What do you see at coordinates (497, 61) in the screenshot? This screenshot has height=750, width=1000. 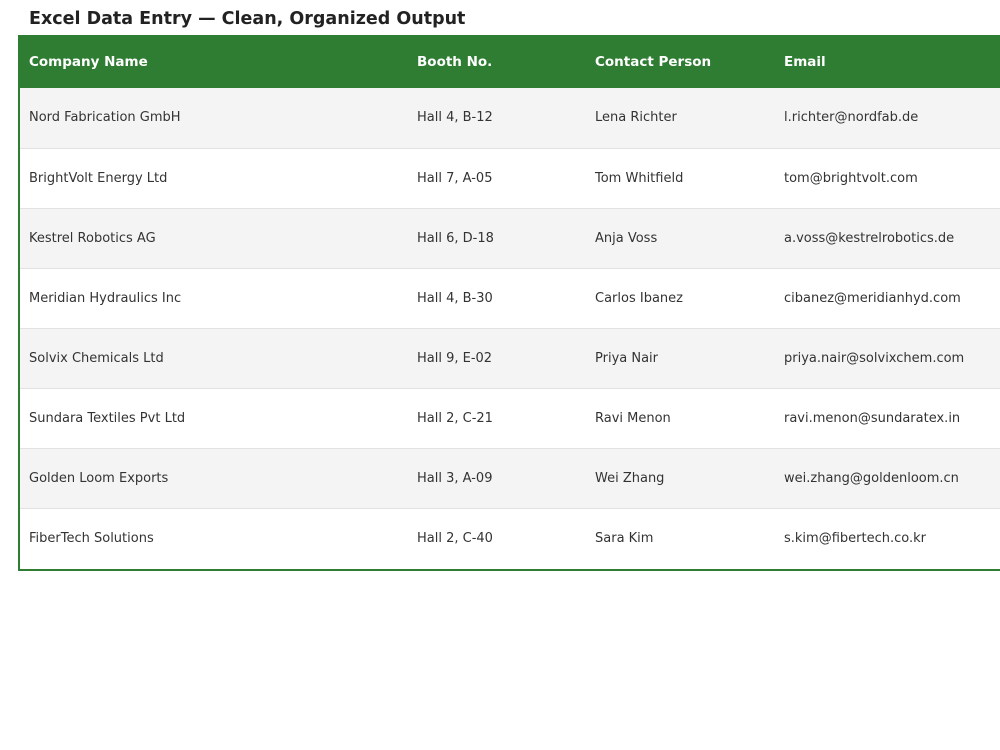 I see `column-header-booth-no: Booth No.` at bounding box center [497, 61].